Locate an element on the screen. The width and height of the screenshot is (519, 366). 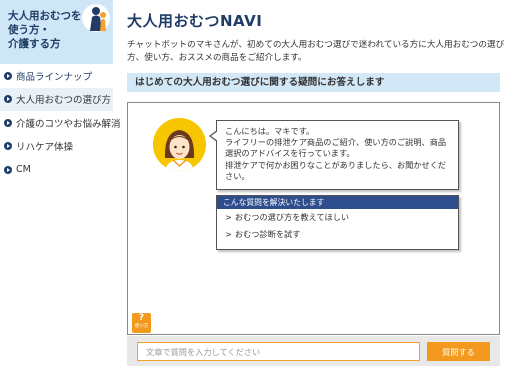
question-input is located at coordinates (278, 351).